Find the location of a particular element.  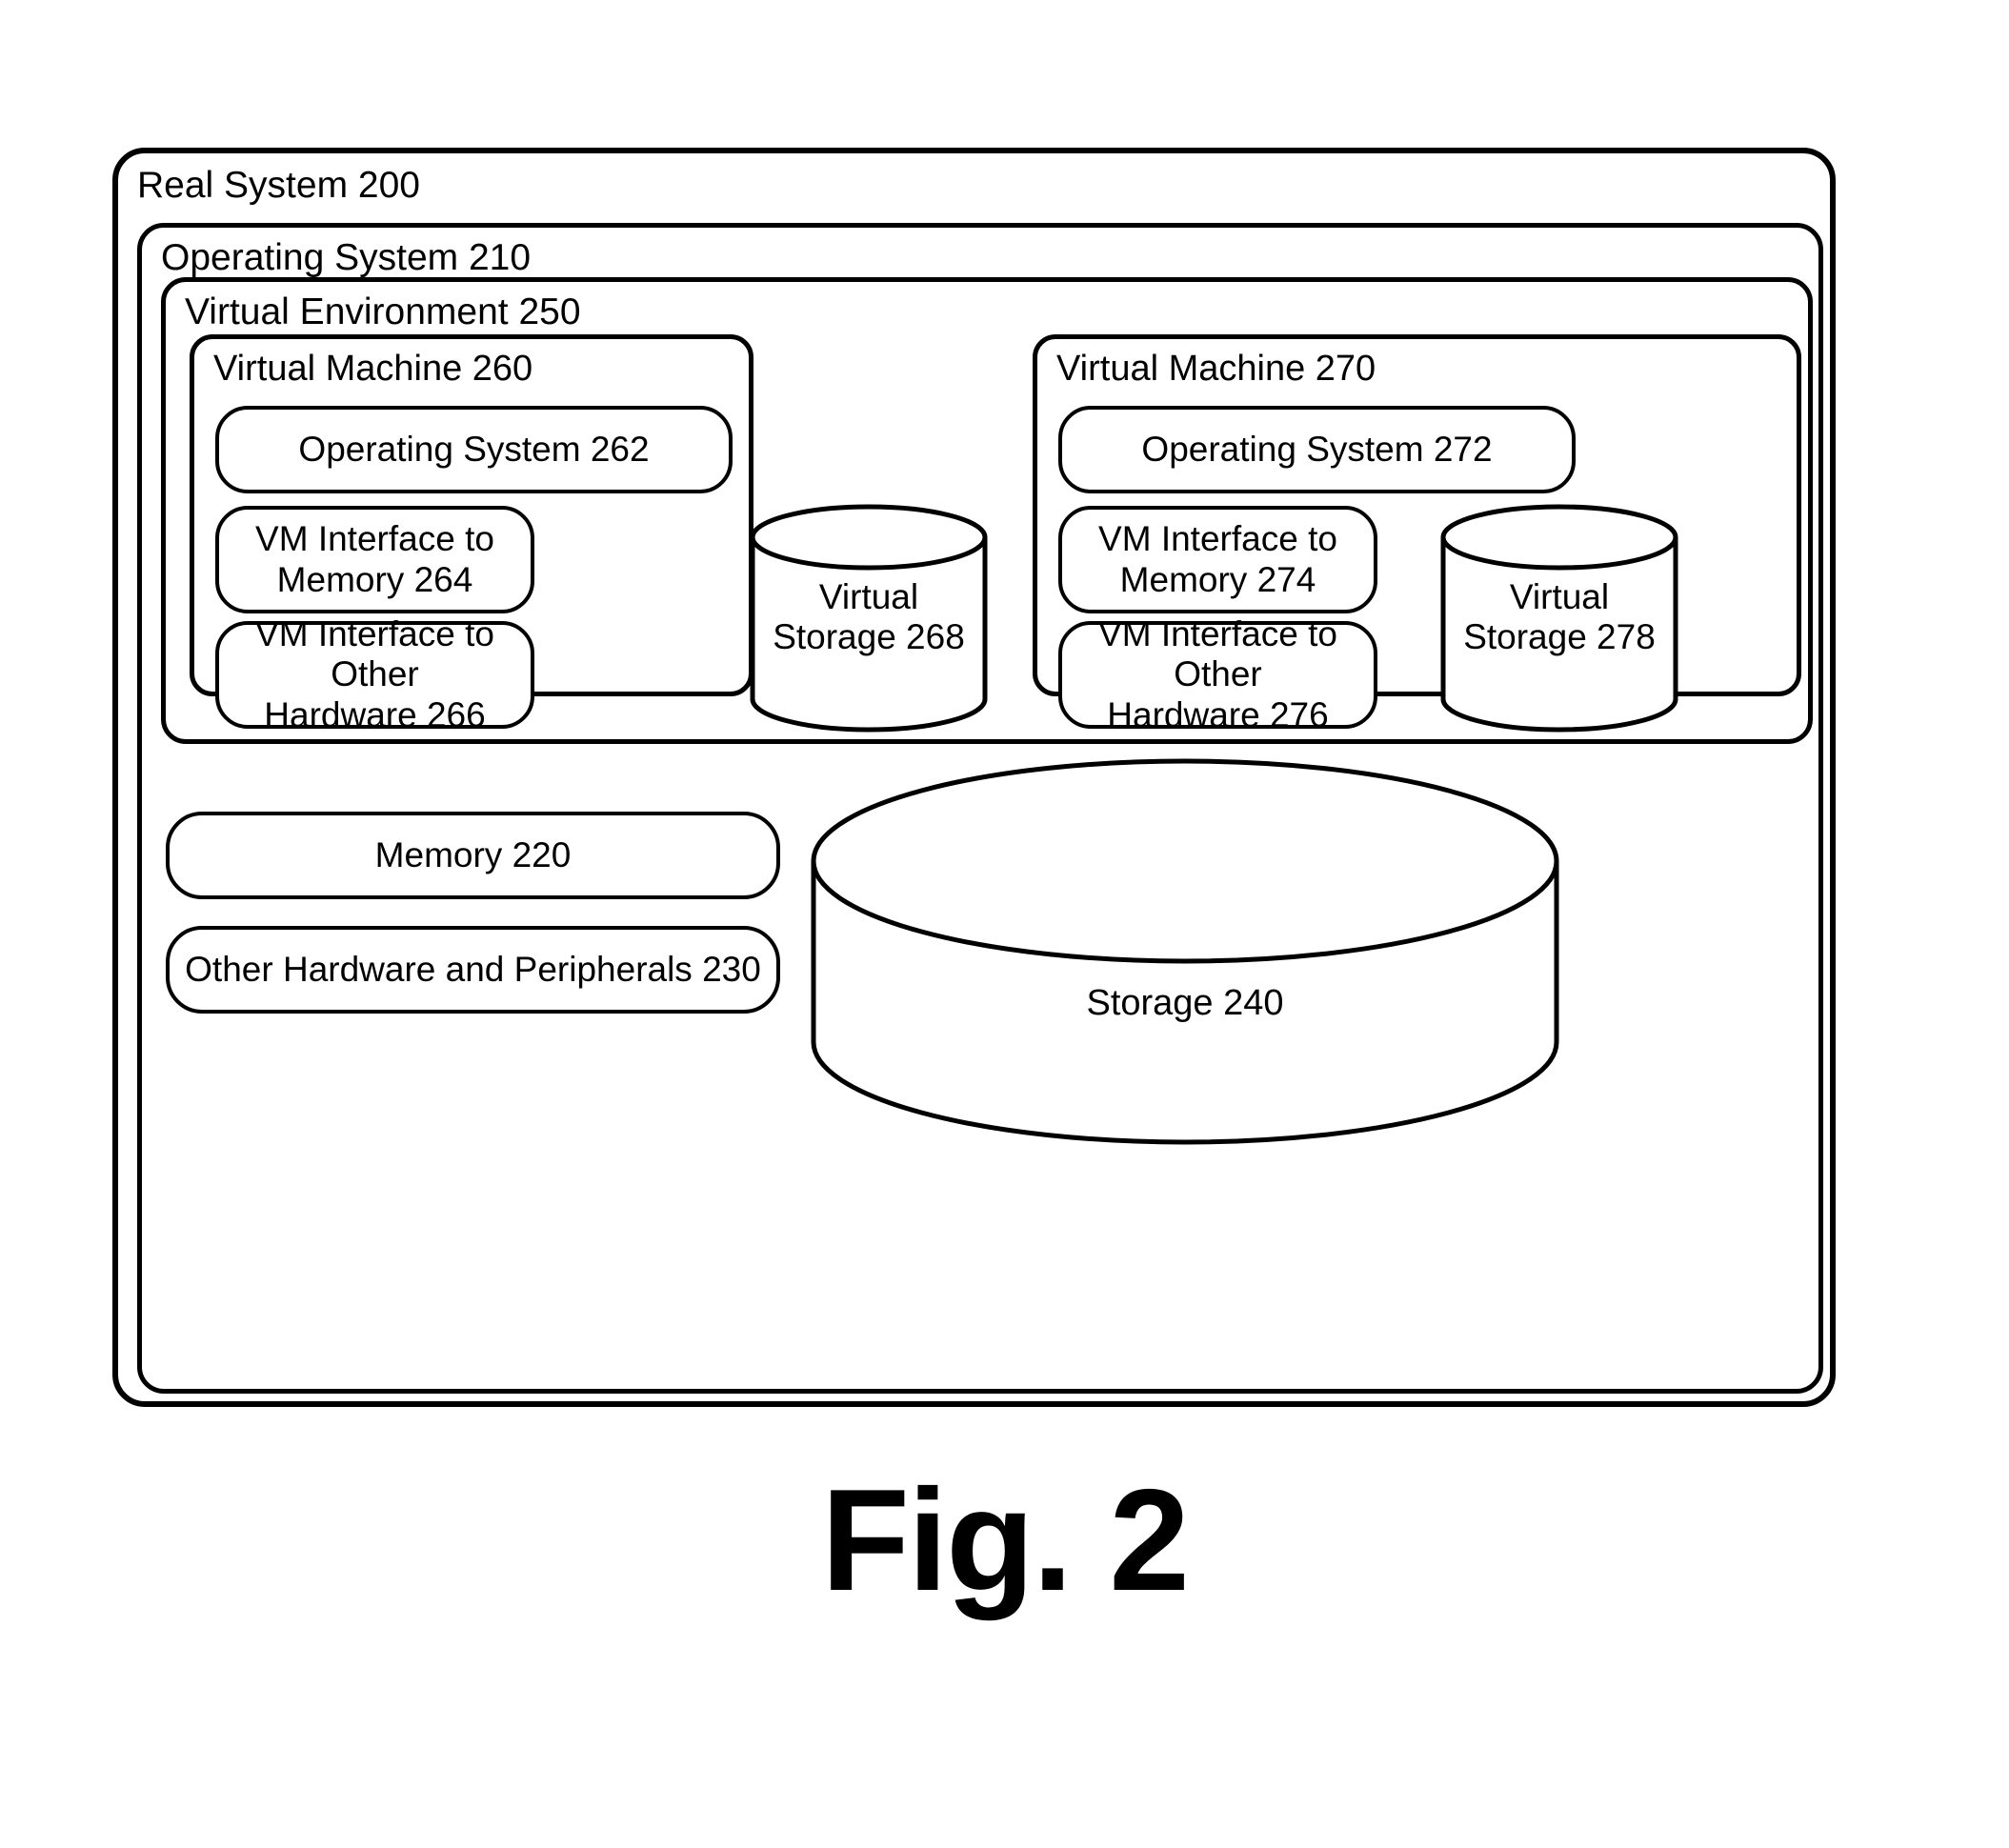

other-hardware-230-box: Other Hardware and Peripherals 230 is located at coordinates (473, 970).